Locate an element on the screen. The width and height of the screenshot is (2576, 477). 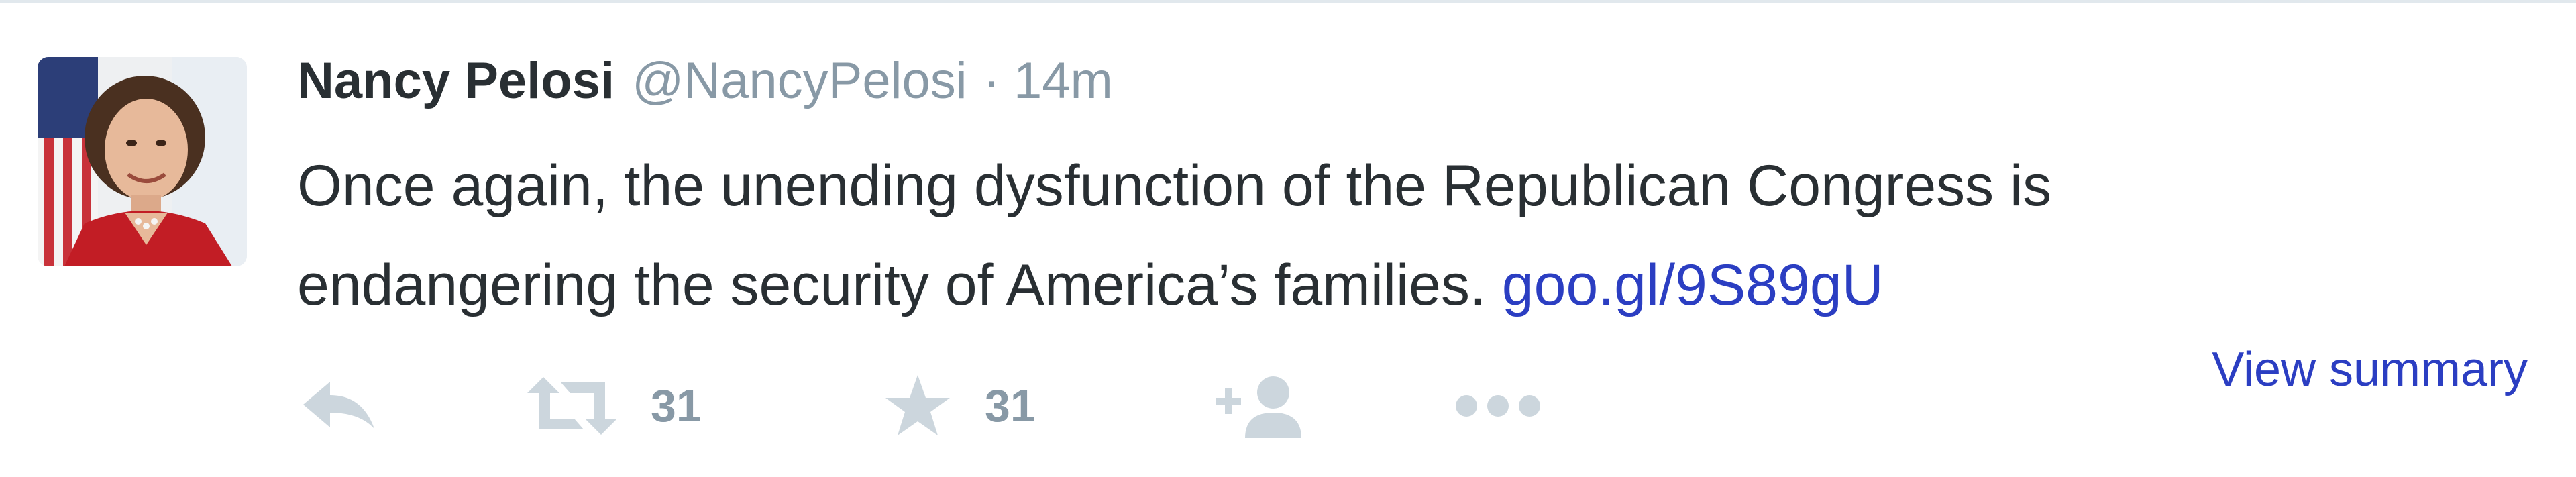
retweet-count: 31 is located at coordinates (676, 405).